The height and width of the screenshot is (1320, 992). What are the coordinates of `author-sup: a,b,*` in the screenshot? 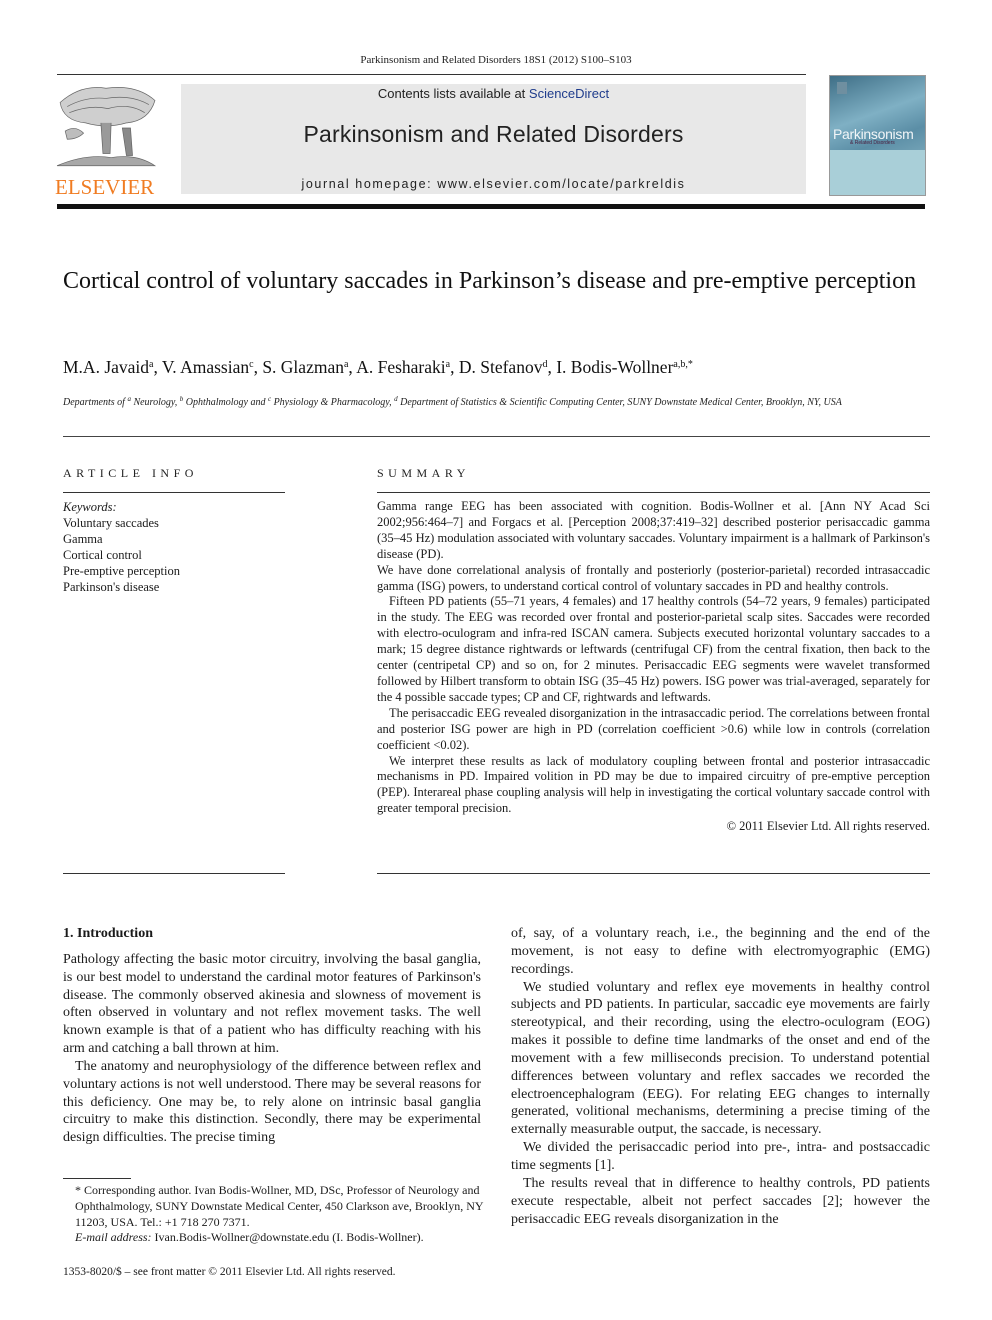 It's located at (683, 364).